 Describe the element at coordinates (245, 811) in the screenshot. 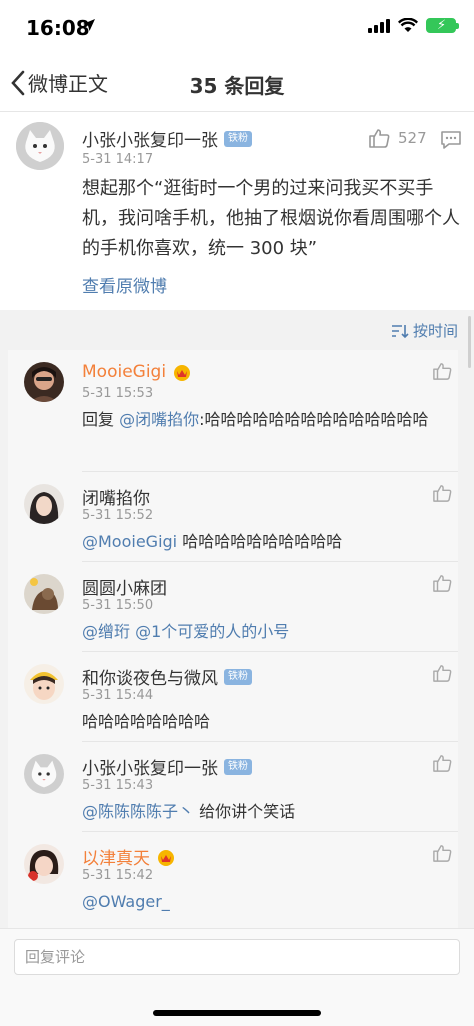

I see `comment-body: 给你讲个笑话` at that location.